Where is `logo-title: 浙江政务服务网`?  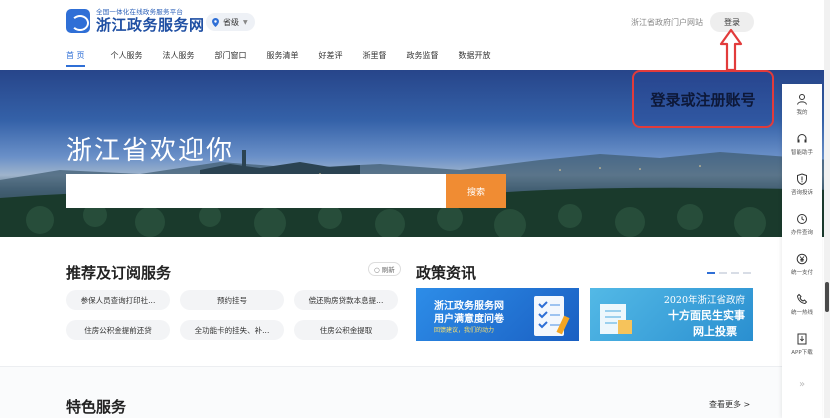
logo-title: 浙江政务服务网 is located at coordinates (150, 24).